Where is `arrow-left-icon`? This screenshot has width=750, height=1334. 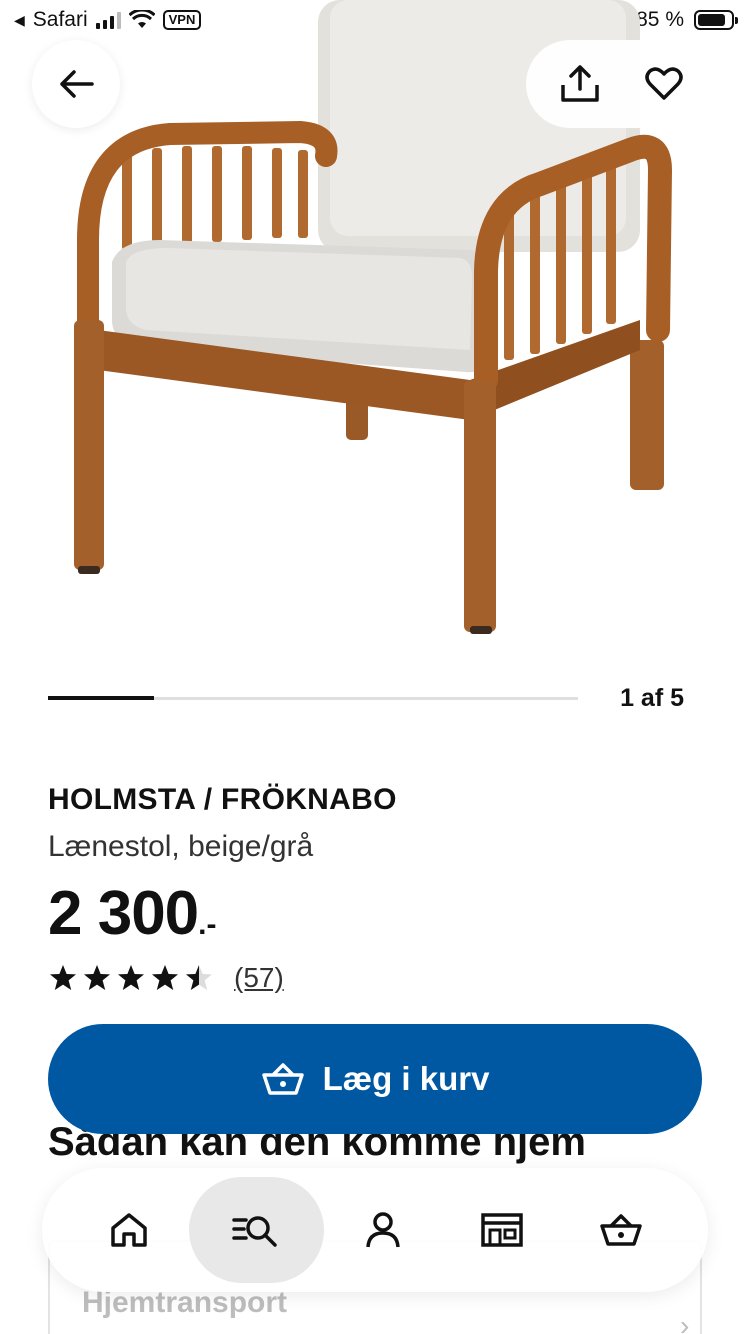 arrow-left-icon is located at coordinates (77, 84).